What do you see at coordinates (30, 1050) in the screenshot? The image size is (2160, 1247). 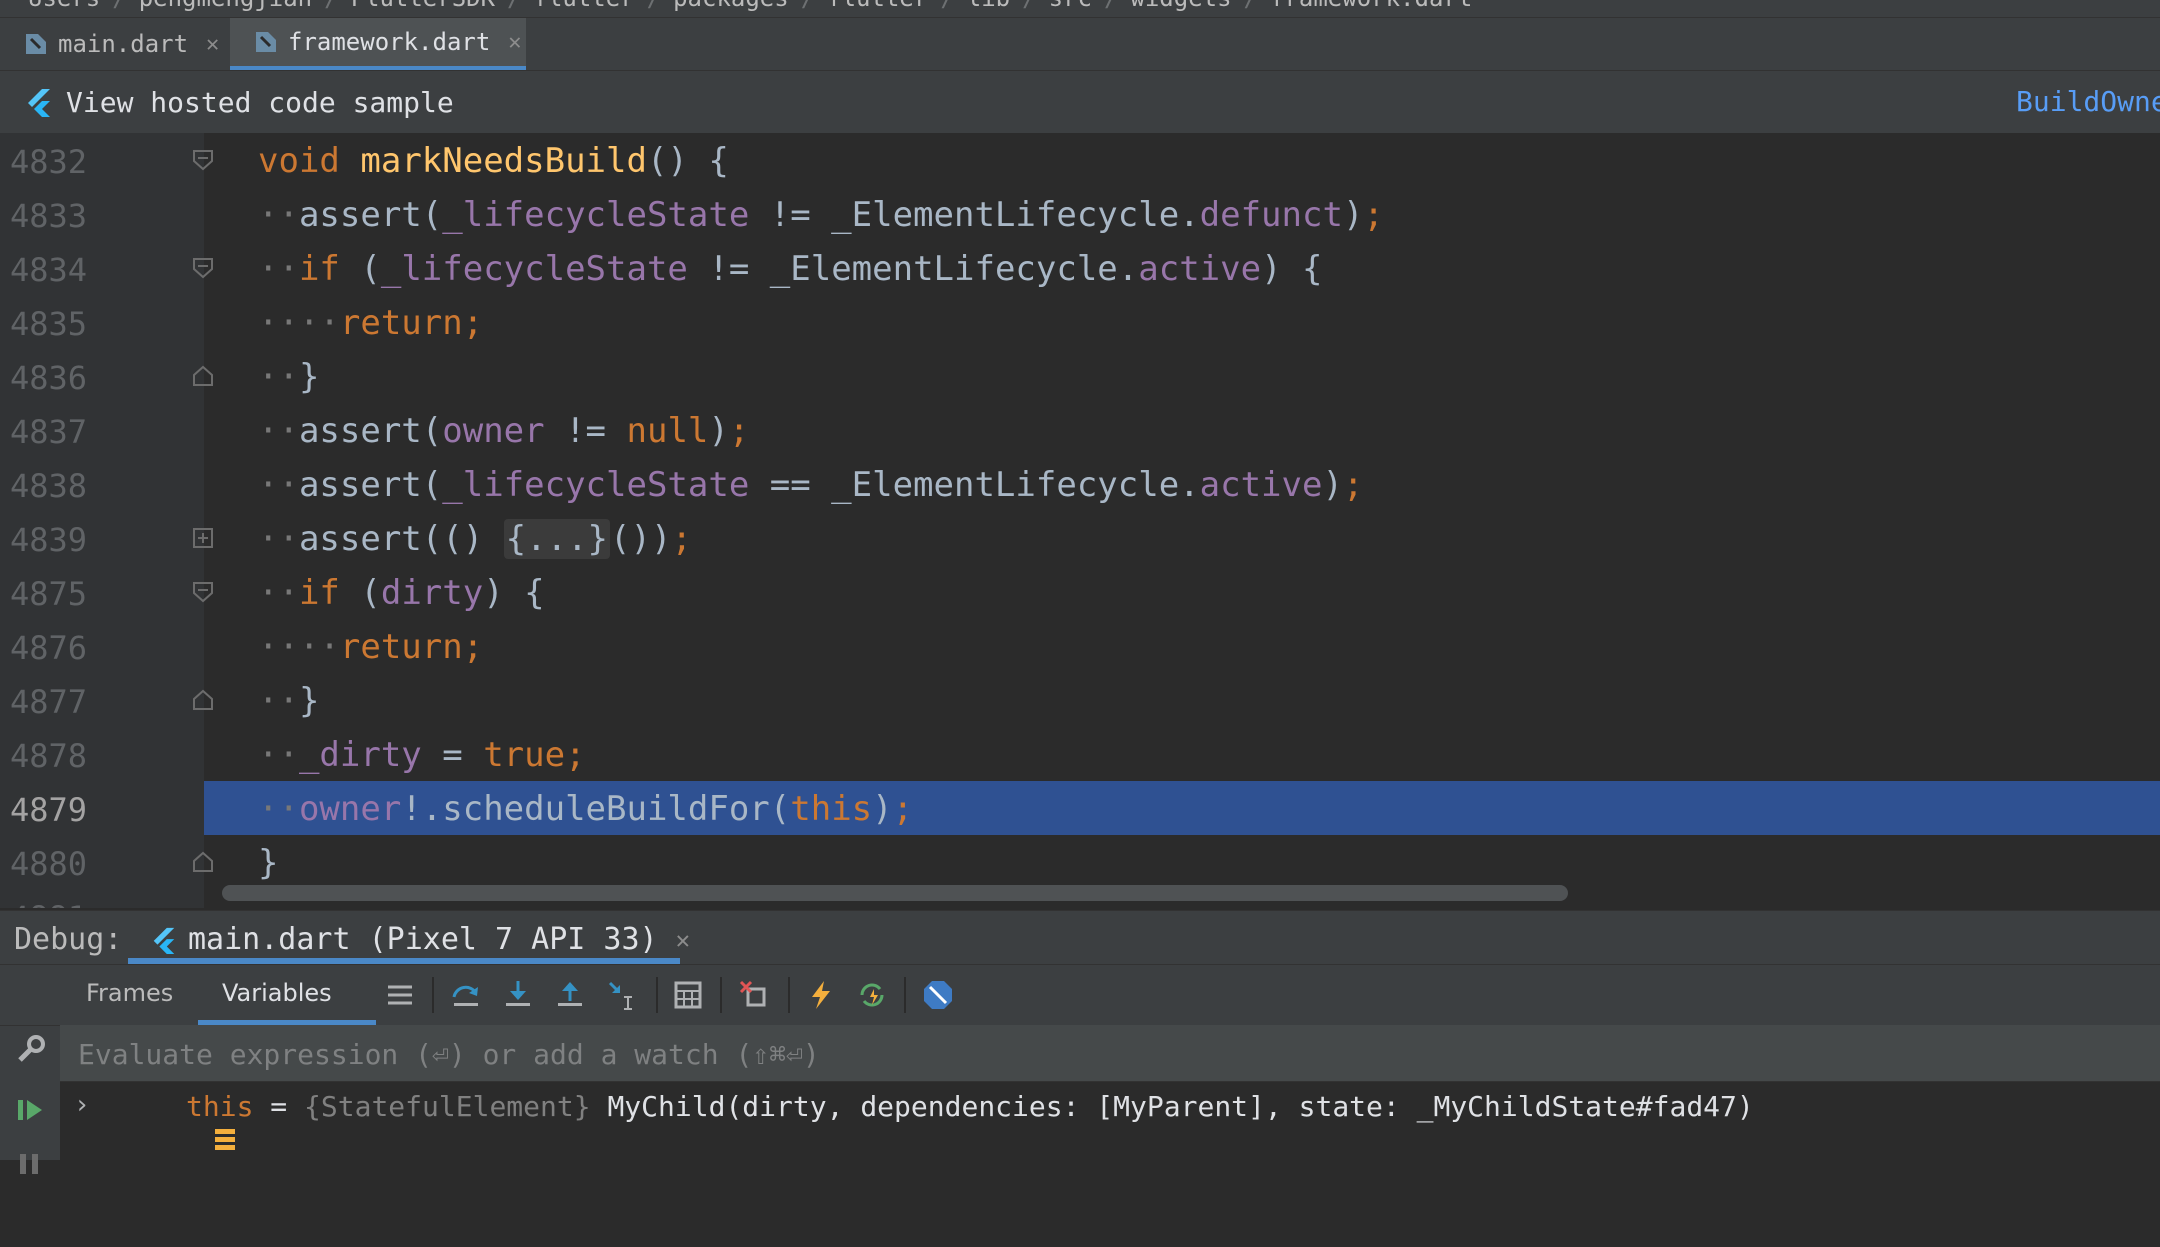 I see `wrench-icon` at bounding box center [30, 1050].